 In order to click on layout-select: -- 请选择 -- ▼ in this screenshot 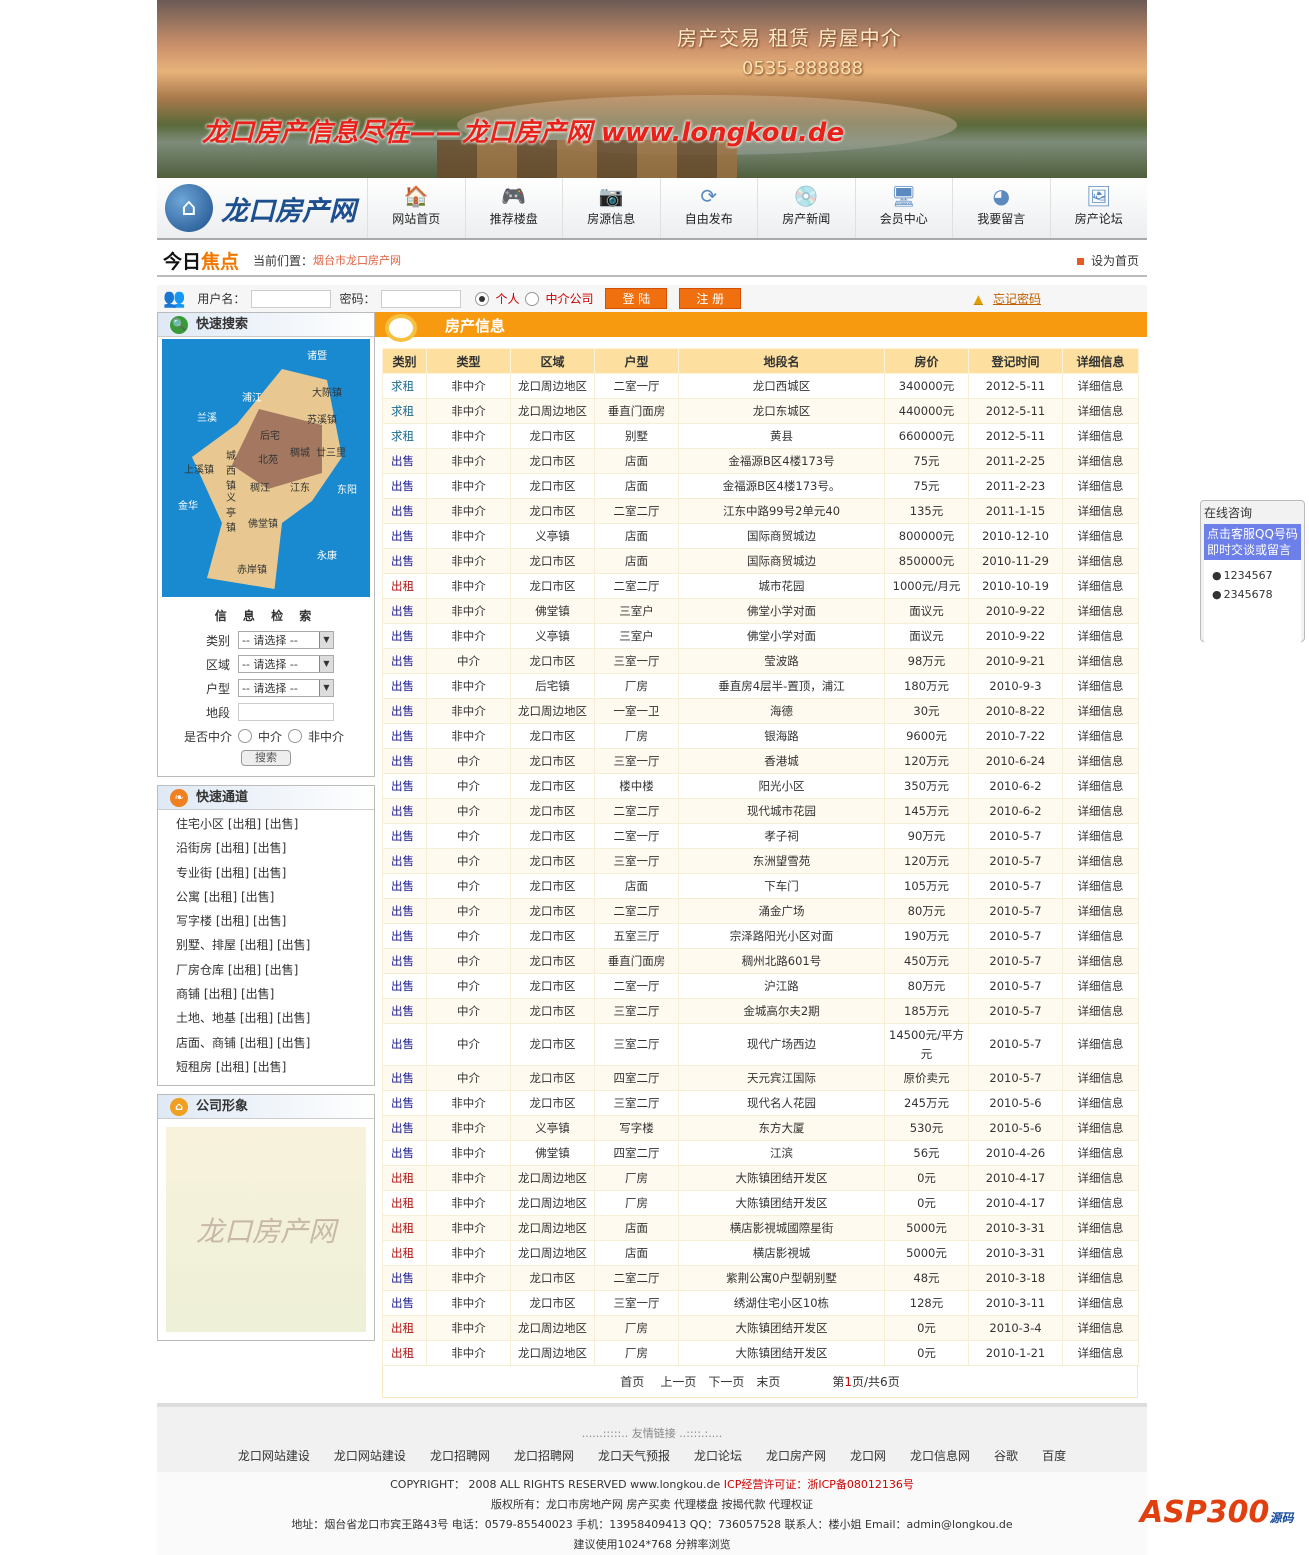, I will do `click(286, 688)`.